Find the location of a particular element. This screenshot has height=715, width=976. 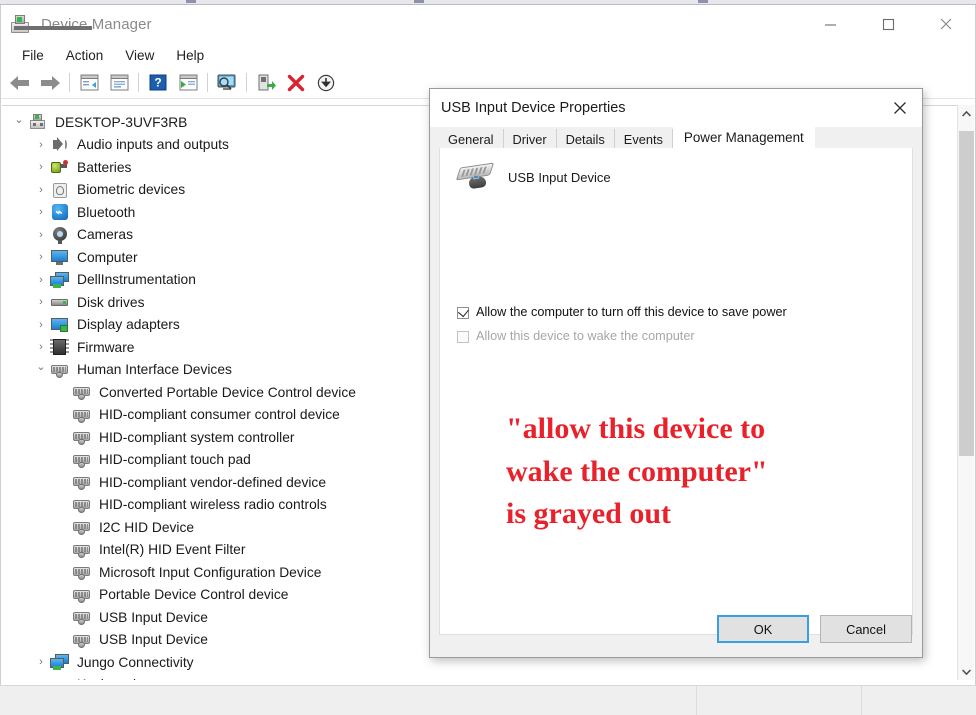

firmware-chip-icon is located at coordinates (60, 347).